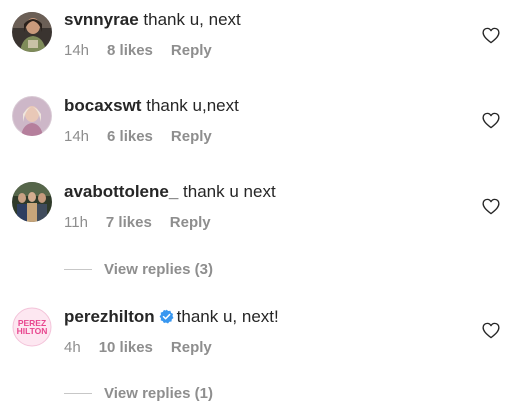  Describe the element at coordinates (101, 19) in the screenshot. I see `comment-username: svnnyrae` at that location.